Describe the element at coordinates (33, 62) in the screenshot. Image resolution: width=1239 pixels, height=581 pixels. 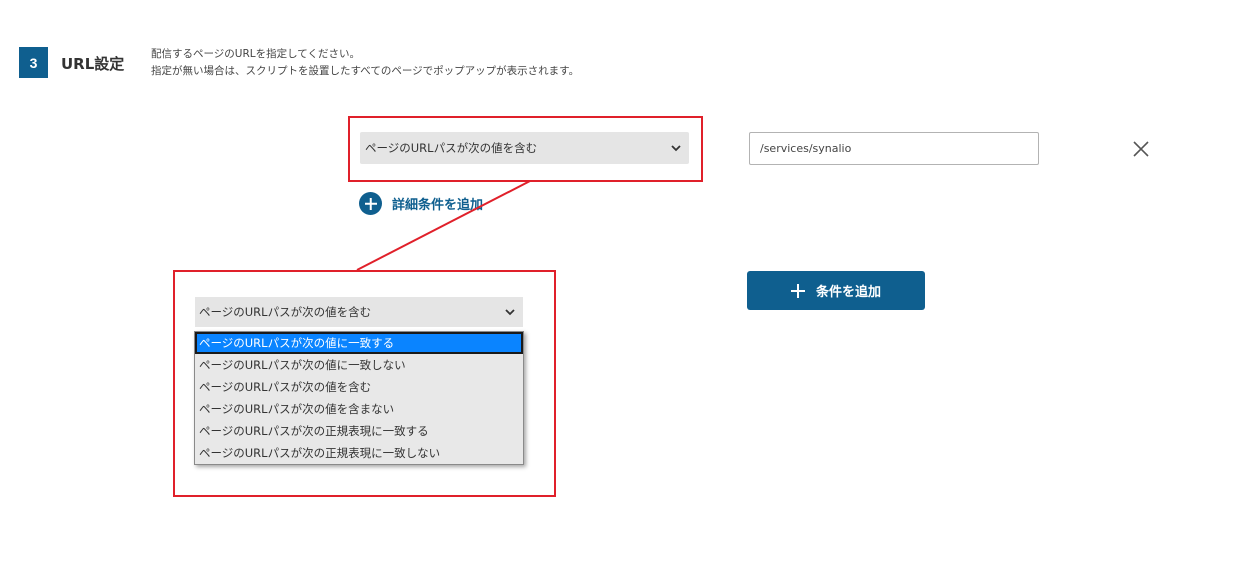
I see `step-number-badge: 3` at that location.